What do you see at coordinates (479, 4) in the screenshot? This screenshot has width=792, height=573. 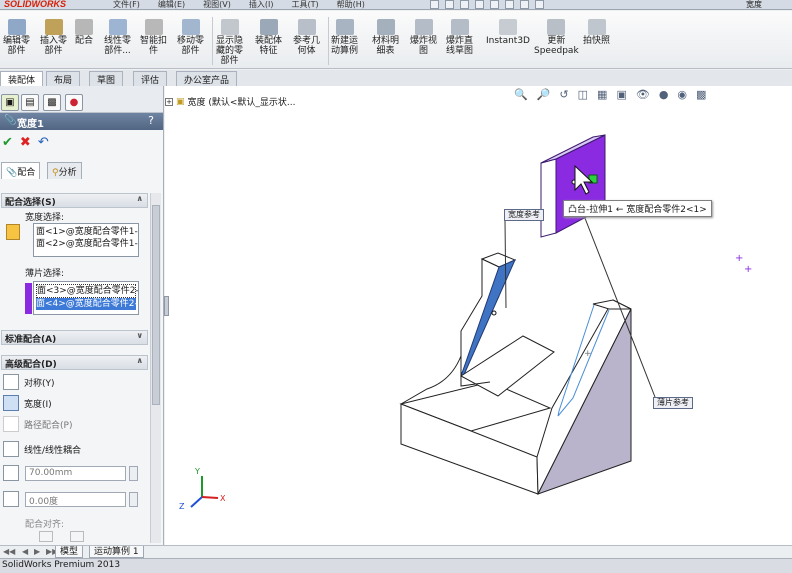 I see `print-icon` at bounding box center [479, 4].